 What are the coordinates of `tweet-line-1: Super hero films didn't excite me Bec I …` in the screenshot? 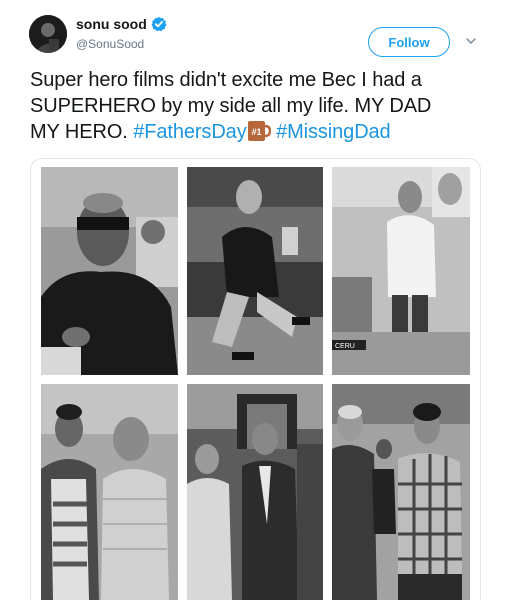 It's located at (226, 80).